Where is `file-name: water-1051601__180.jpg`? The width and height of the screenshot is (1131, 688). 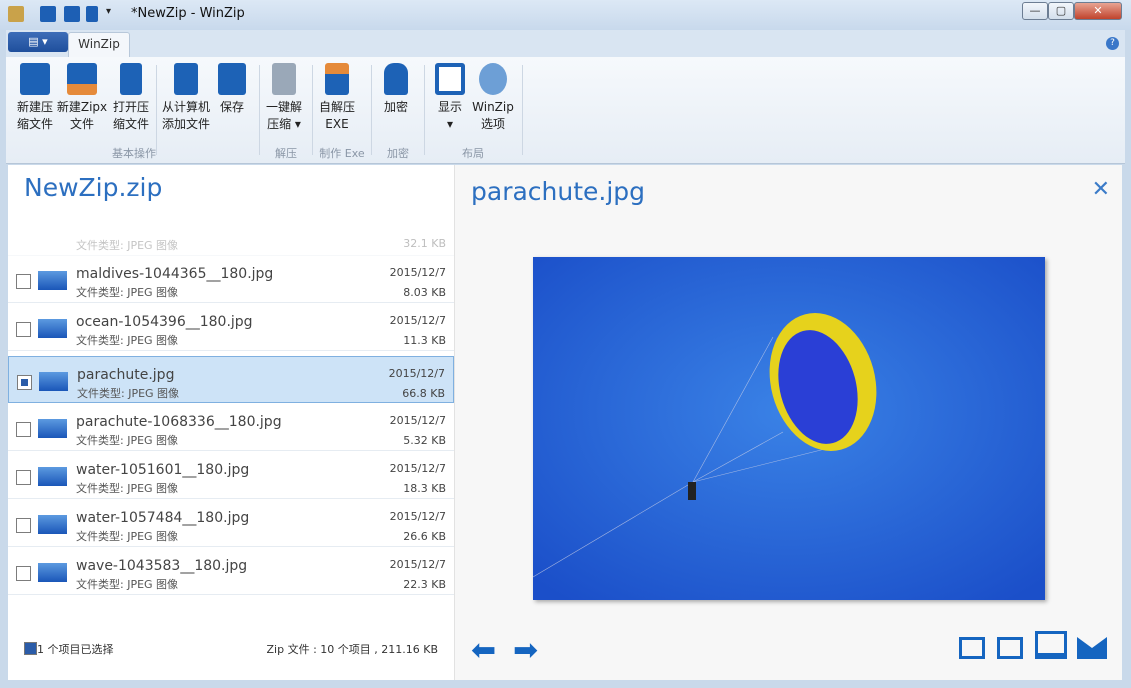 file-name: water-1051601__180.jpg is located at coordinates (163, 470).